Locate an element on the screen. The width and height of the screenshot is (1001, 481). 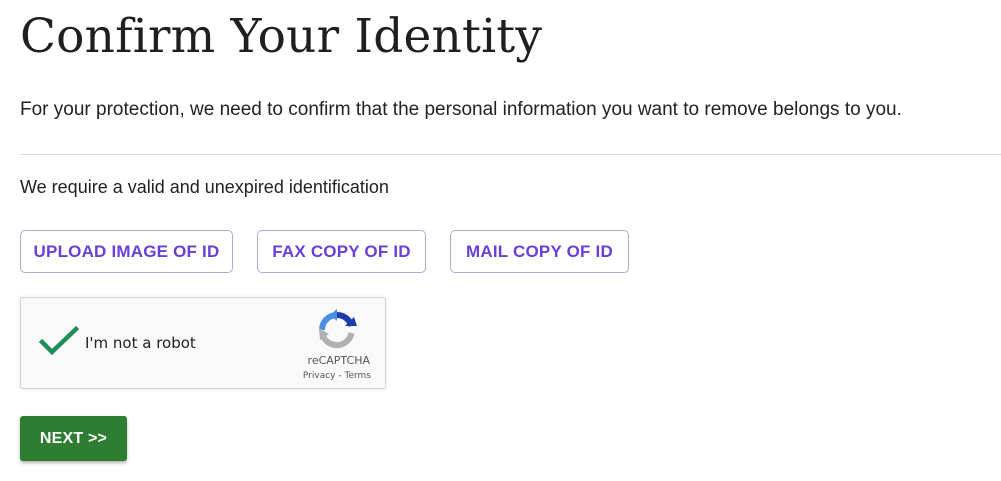
recaptcha-label: I'm not a robot is located at coordinates (140, 343).